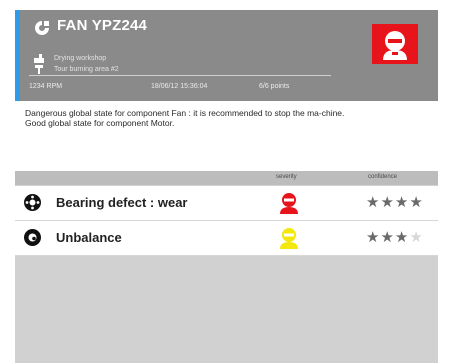 This screenshot has width=453, height=363. Describe the element at coordinates (383, 177) in the screenshot. I see `confidence-column-header: confidence` at that location.